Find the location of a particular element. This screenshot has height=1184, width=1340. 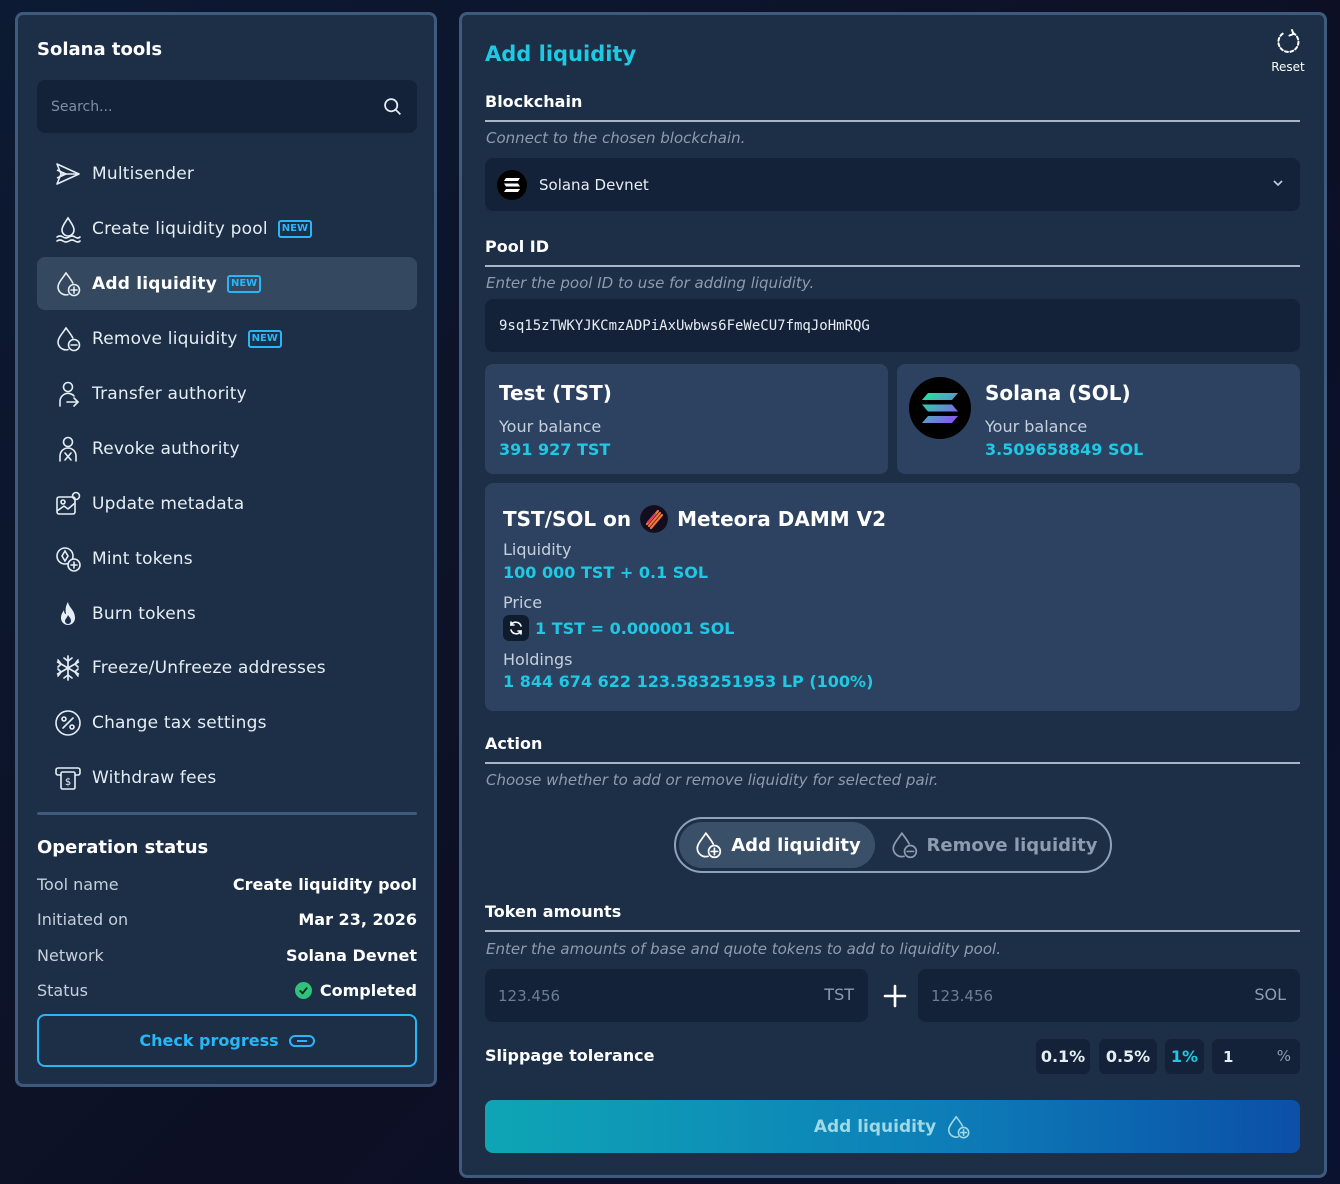

link-icon is located at coordinates (301, 1040).